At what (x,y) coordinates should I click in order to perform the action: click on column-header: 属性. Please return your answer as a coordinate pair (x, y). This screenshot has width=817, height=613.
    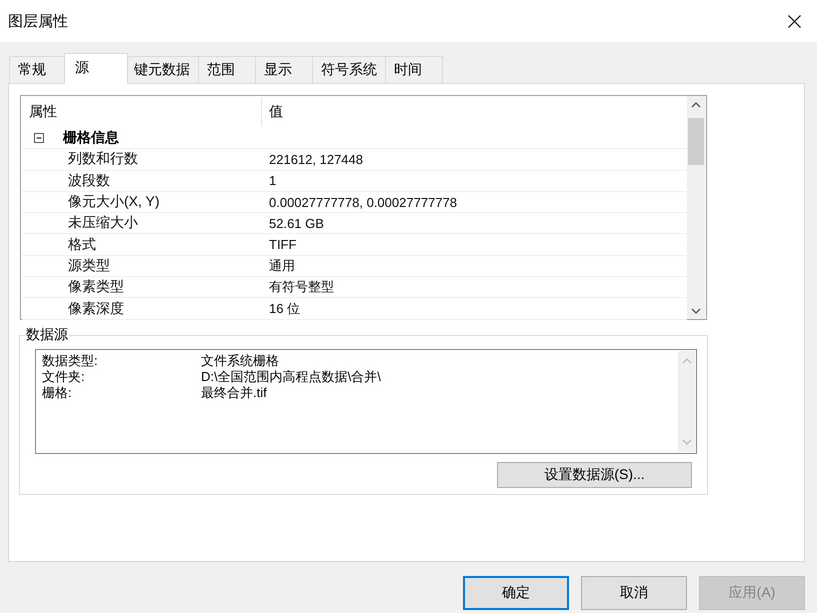
    Looking at the image, I should click on (142, 112).